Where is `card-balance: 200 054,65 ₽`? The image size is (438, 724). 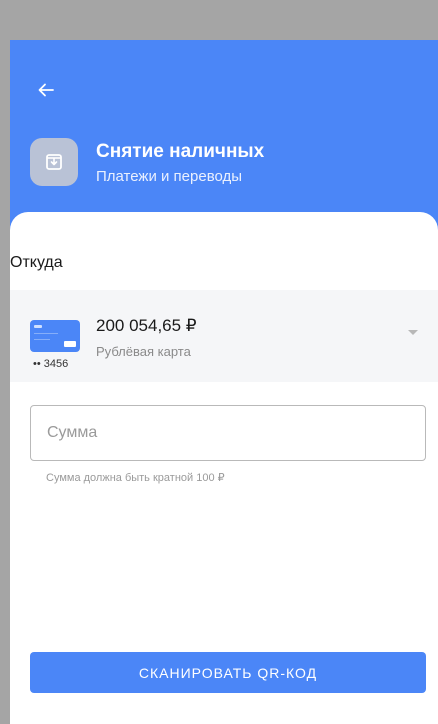
card-balance: 200 054,65 ₽ is located at coordinates (146, 325).